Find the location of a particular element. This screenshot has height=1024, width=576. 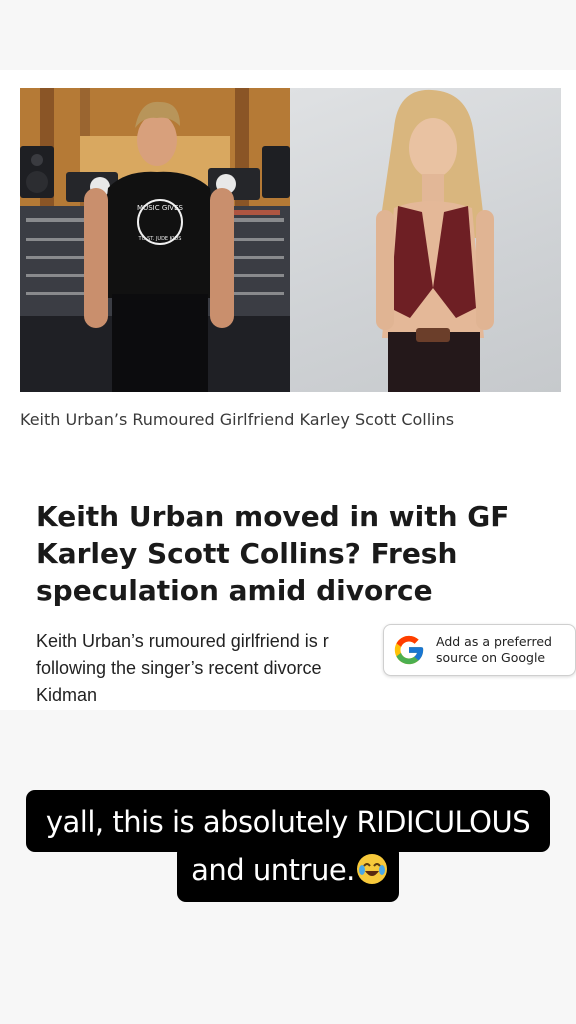

google-g-icon is located at coordinates (409, 650).